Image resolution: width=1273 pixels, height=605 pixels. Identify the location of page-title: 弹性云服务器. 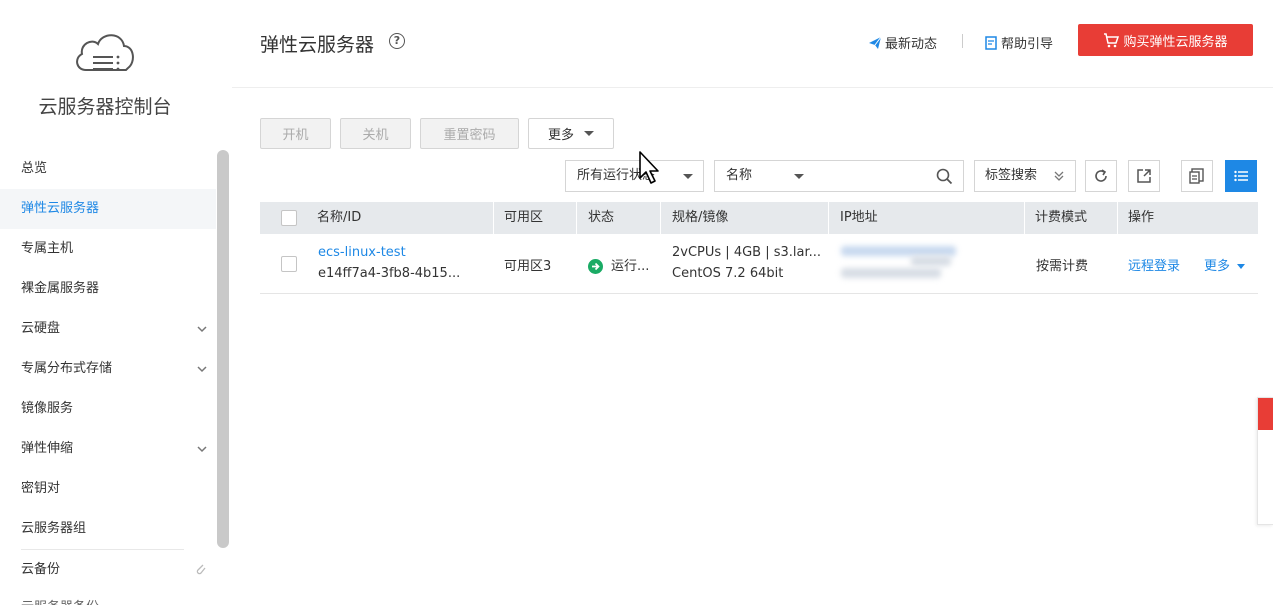
(317, 45).